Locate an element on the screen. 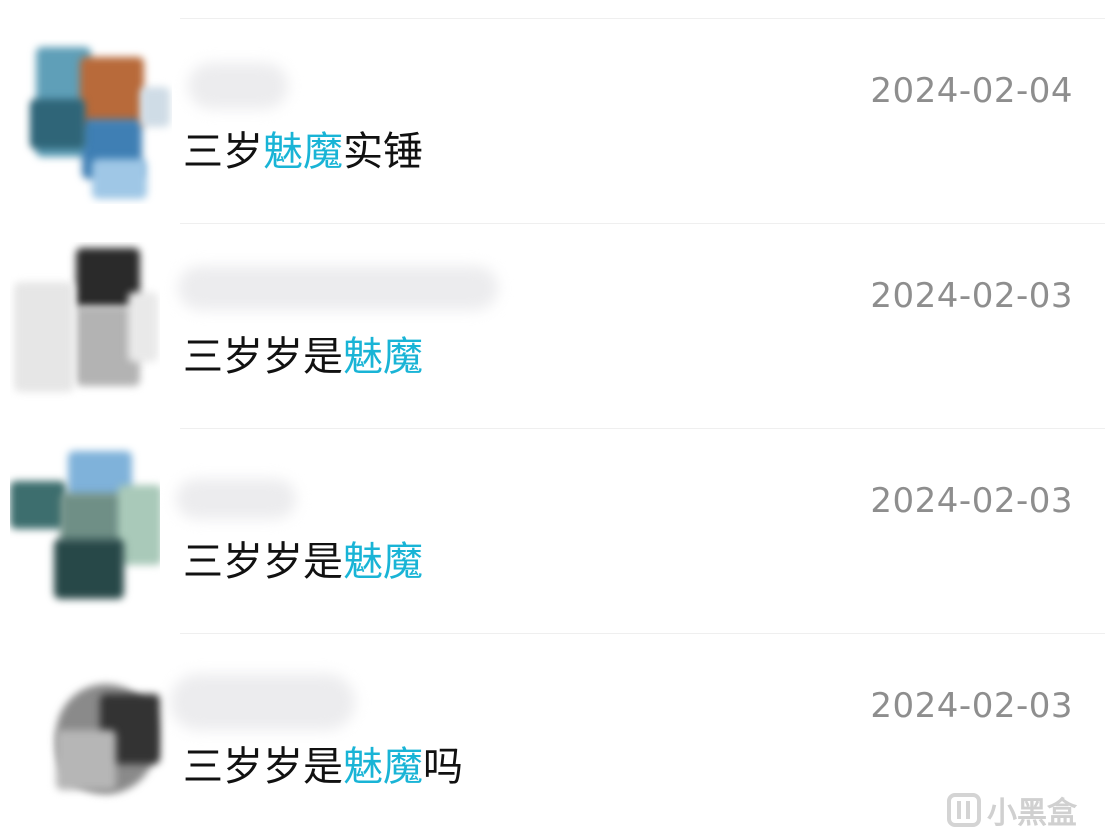 The height and width of the screenshot is (840, 1105). comment-date: 2024-02-04 is located at coordinates (971, 91).